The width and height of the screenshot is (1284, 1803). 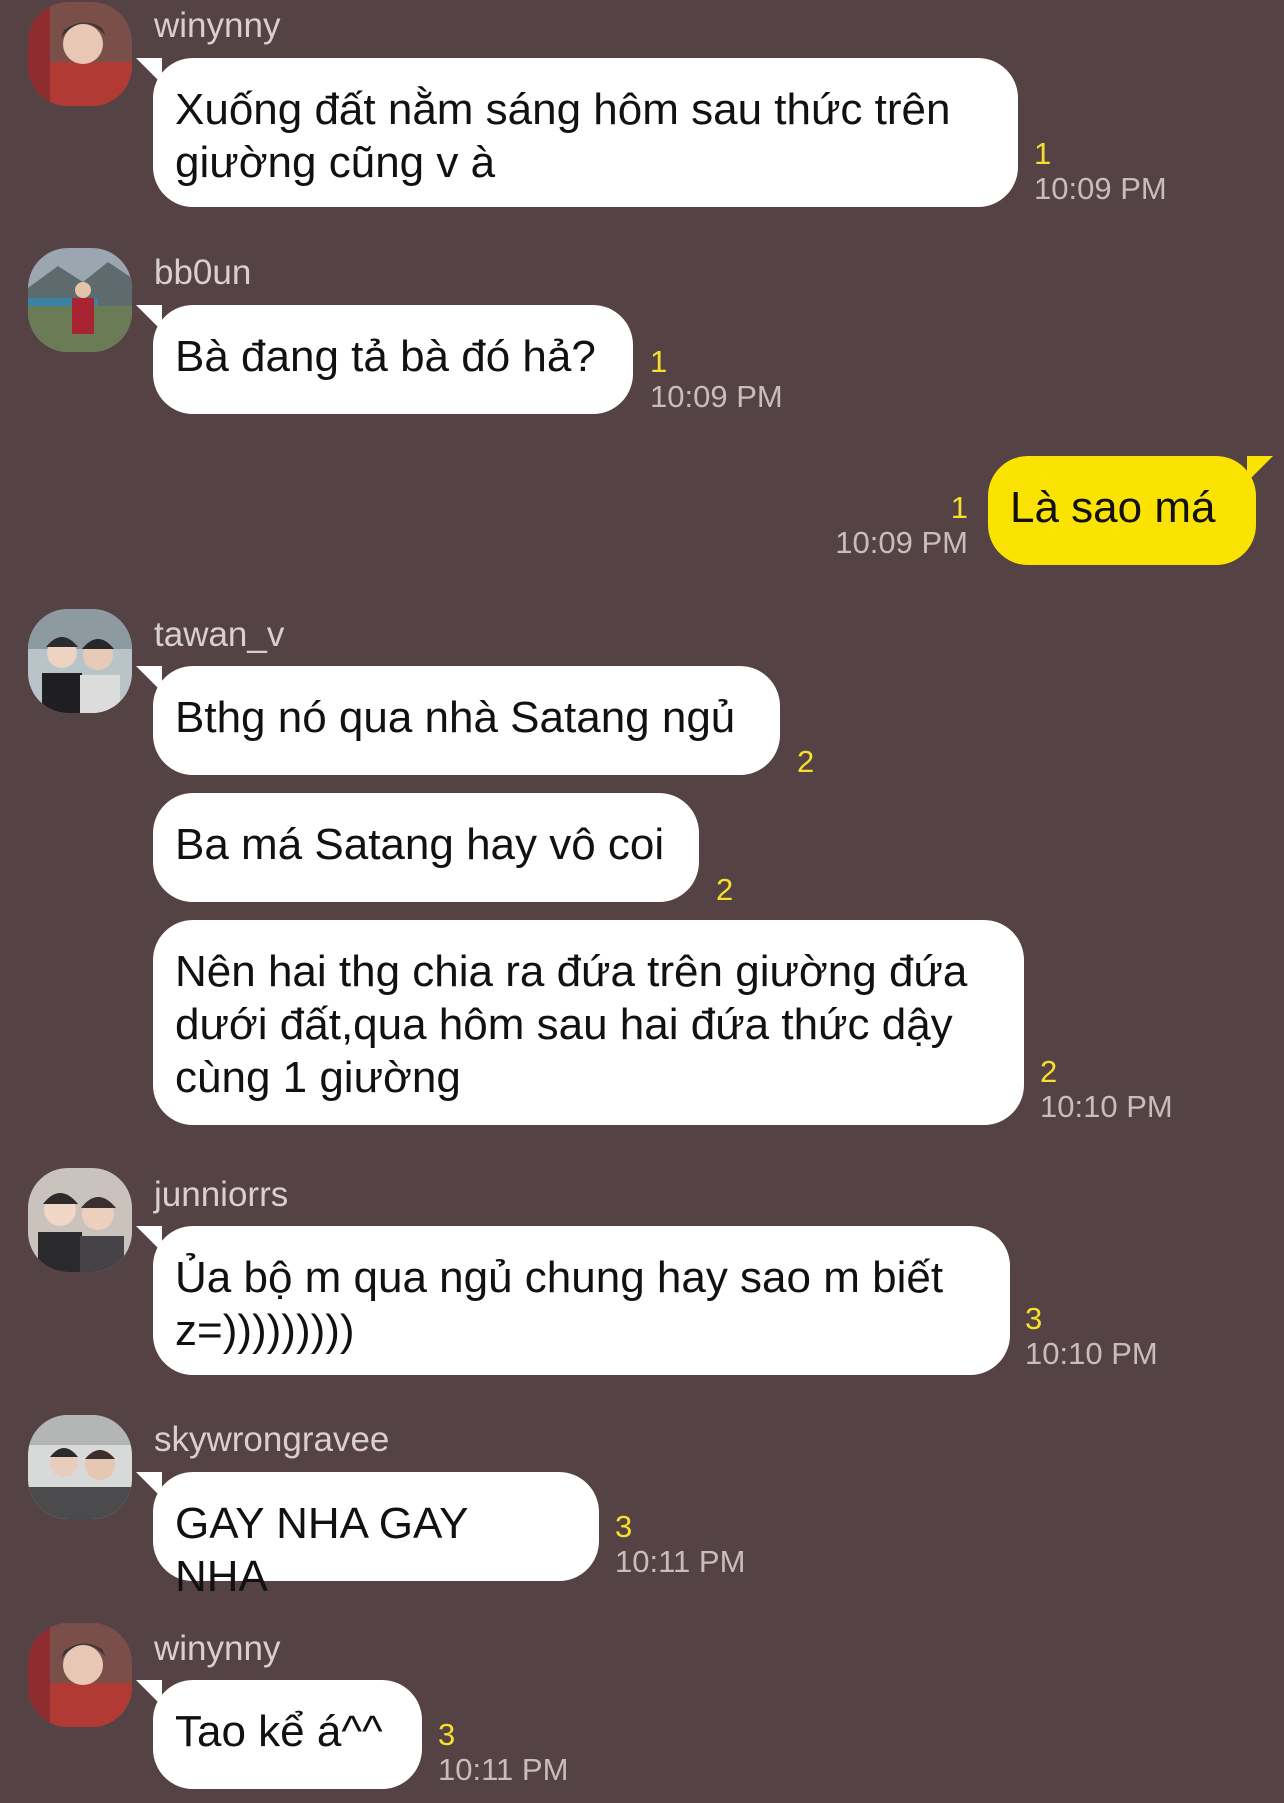 I want to click on message-bubble: Ba má Satang hay vô coi, so click(x=426, y=847).